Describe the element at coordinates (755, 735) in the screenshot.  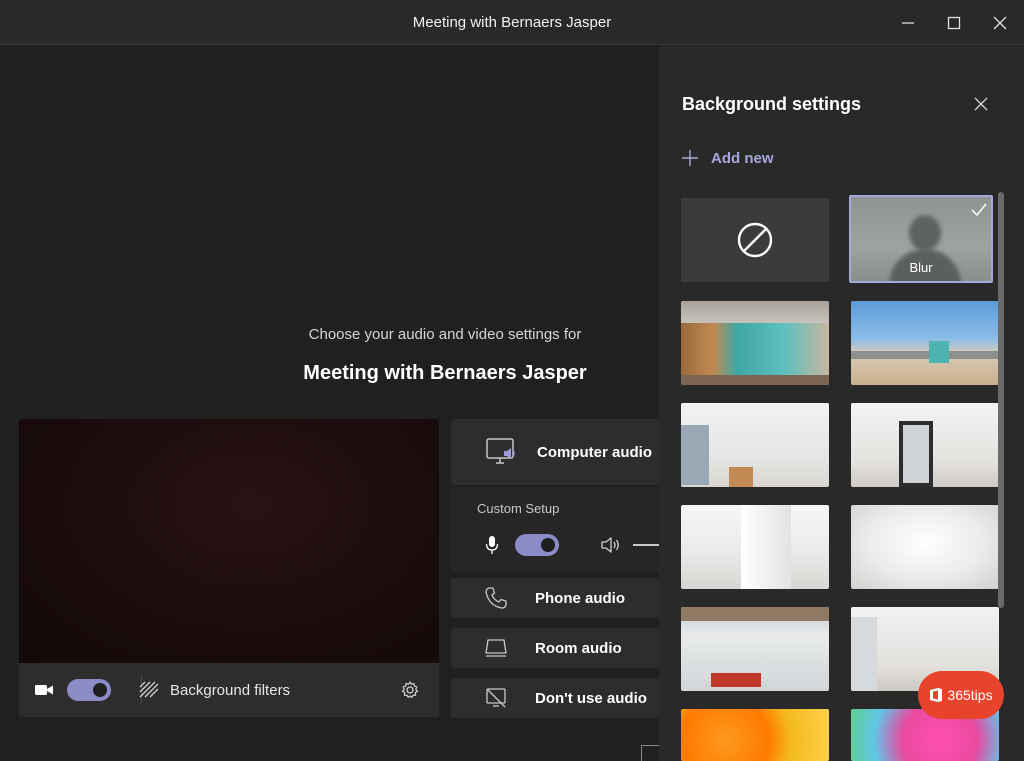
I see `background-orange-balls-tile` at that location.